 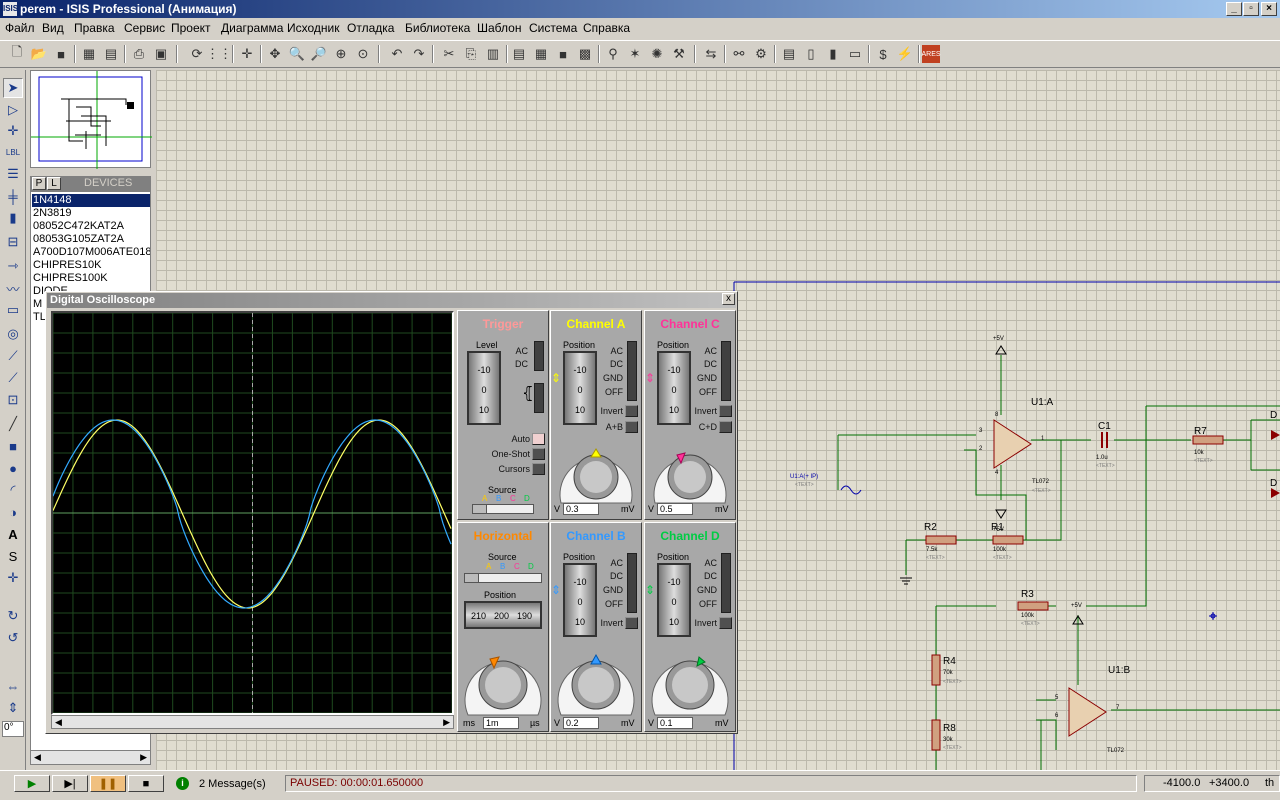 What do you see at coordinates (297, 54) in the screenshot?
I see `zoom-in-icon: 🔍` at bounding box center [297, 54].